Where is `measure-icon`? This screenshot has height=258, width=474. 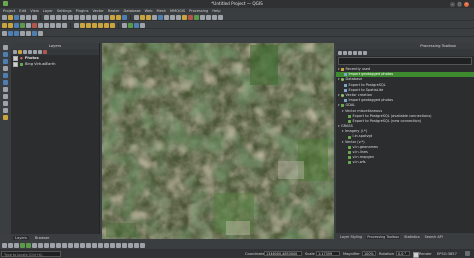
measure-icon is located at coordinates (178, 17).